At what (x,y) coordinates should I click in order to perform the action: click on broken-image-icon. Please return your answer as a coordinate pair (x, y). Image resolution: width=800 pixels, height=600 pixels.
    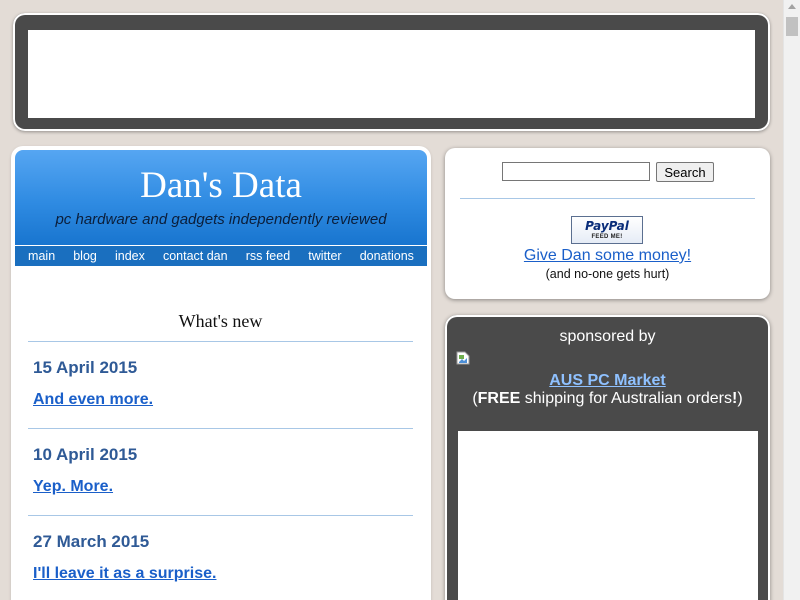
    Looking at the image, I should click on (463, 358).